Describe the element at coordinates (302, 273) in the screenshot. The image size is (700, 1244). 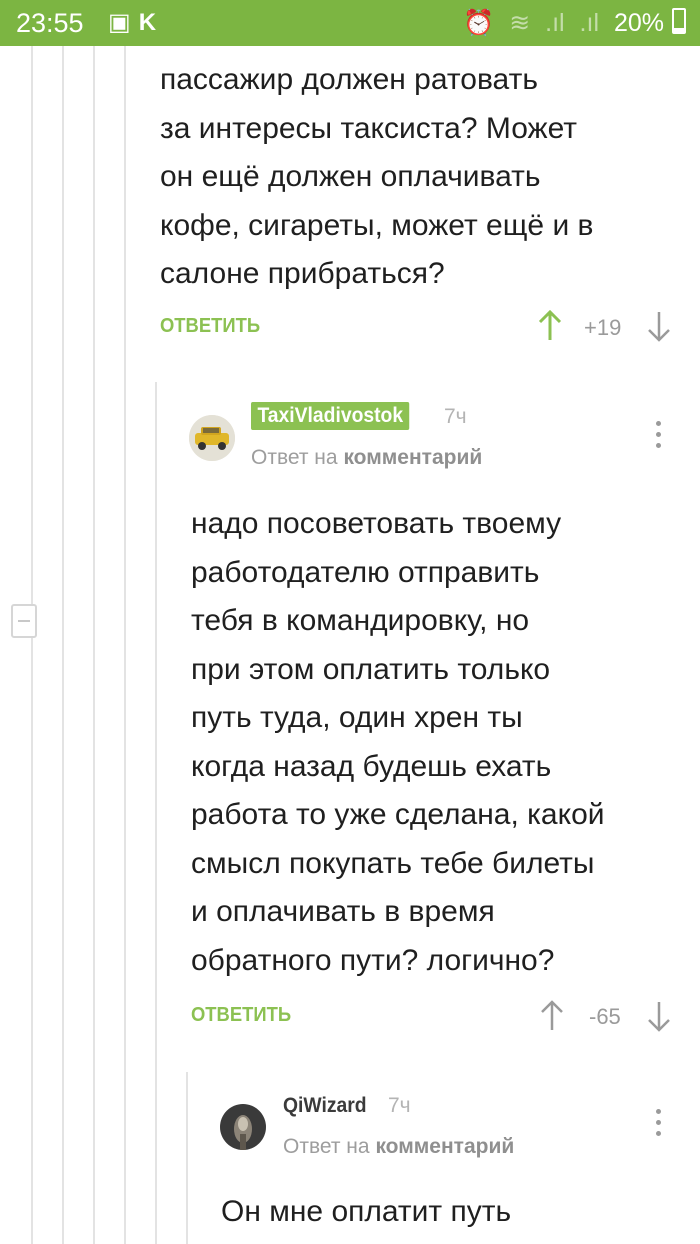
I see `comment-text-line: салоне прибраться?` at that location.